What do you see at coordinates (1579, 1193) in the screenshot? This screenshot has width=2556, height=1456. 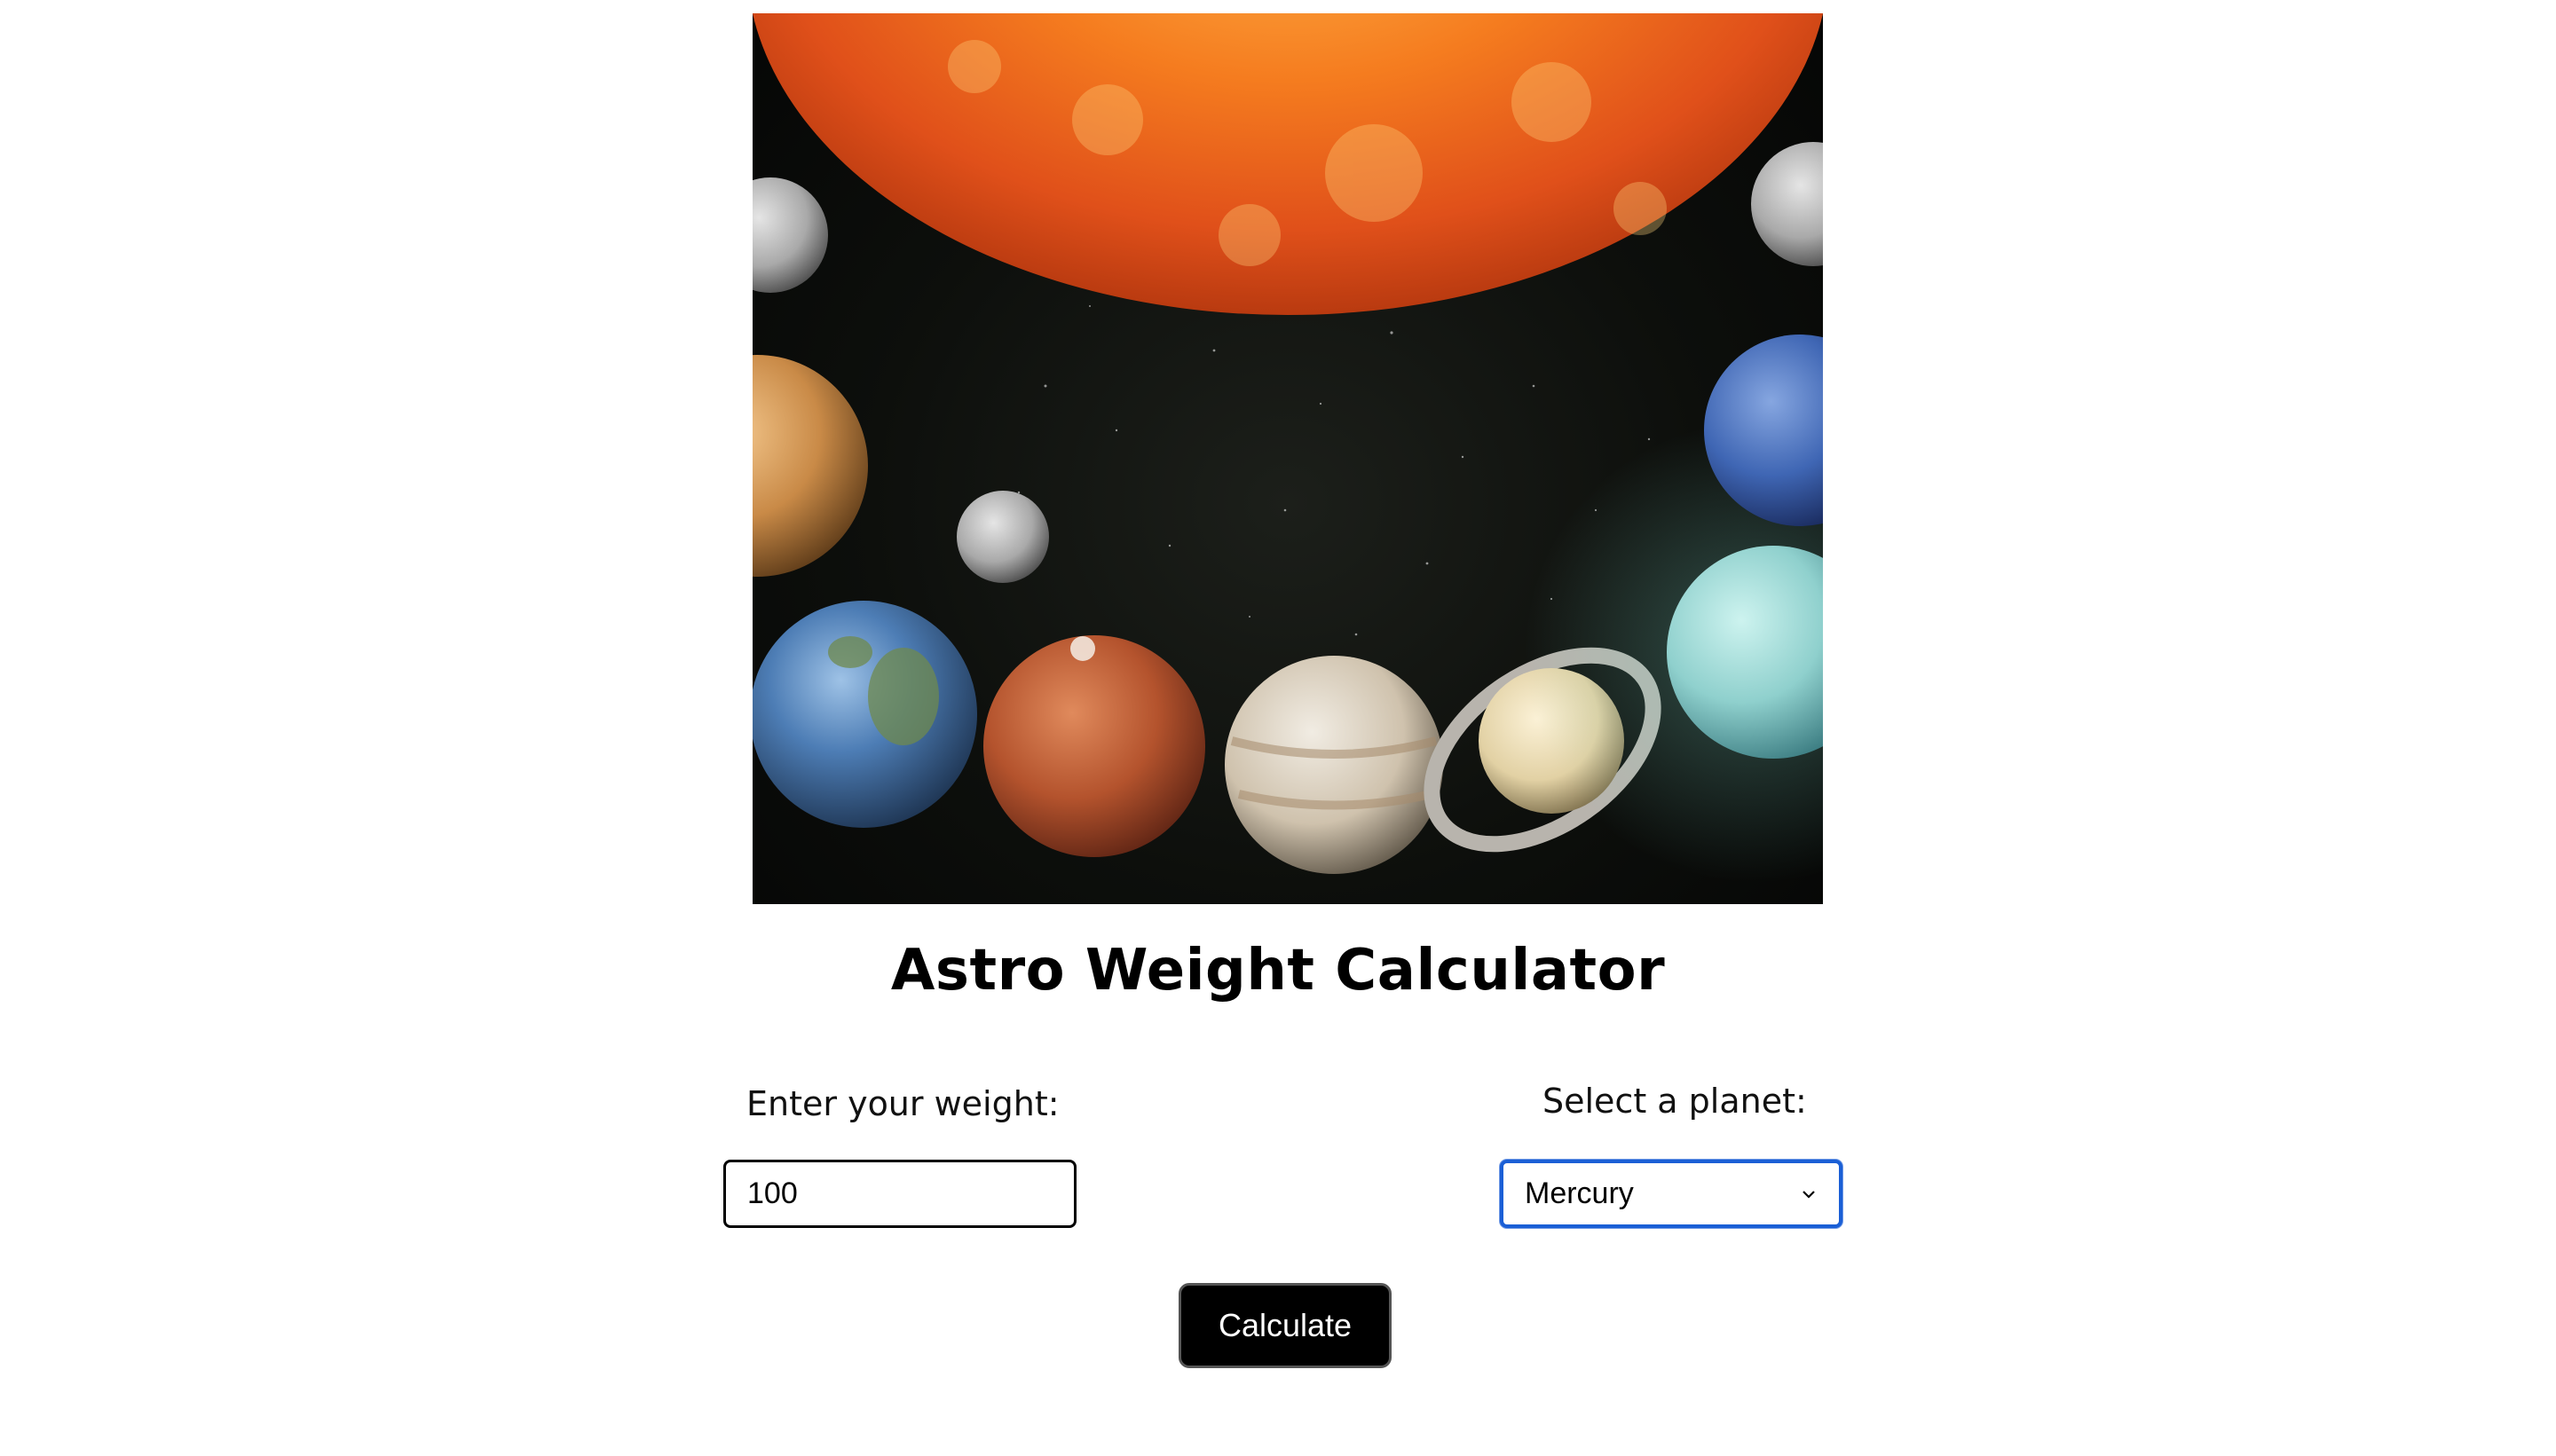 I see `planet-select-value: Mercury` at bounding box center [1579, 1193].